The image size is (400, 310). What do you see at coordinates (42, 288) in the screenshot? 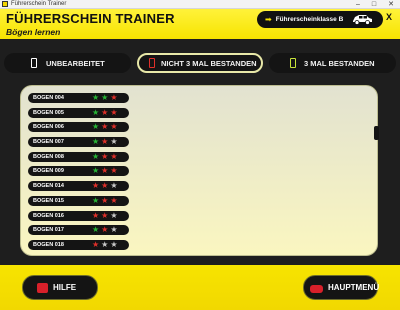
I see `camera-icon` at bounding box center [42, 288].